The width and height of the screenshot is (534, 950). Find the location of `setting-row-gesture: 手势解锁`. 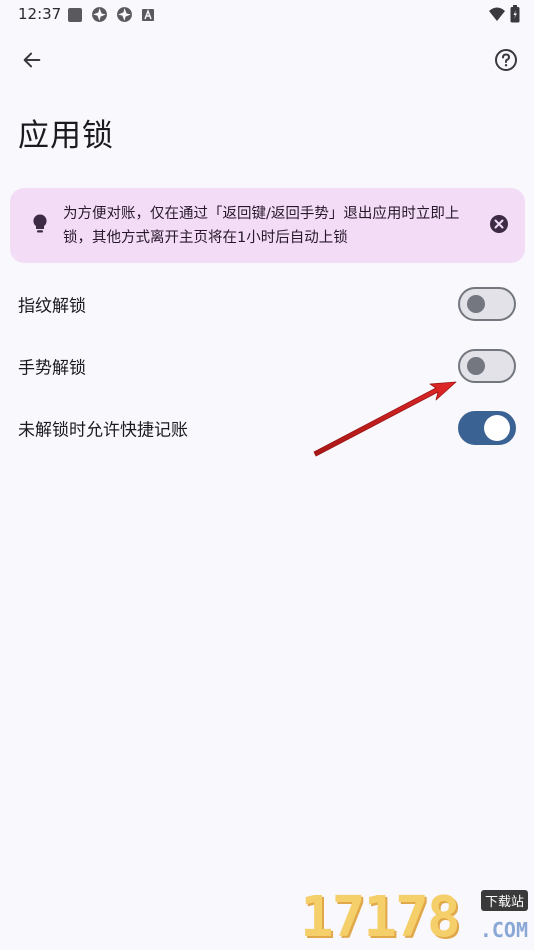

setting-row-gesture: 手势解锁 is located at coordinates (267, 366).